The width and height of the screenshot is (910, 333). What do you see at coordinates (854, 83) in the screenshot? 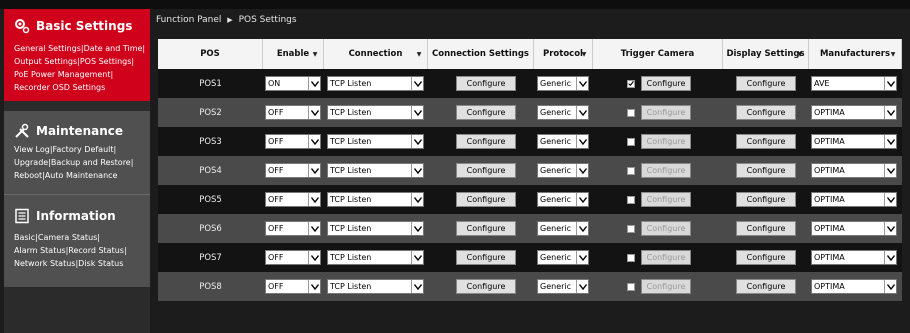
I see `manufacturer-select: AVE` at bounding box center [854, 83].